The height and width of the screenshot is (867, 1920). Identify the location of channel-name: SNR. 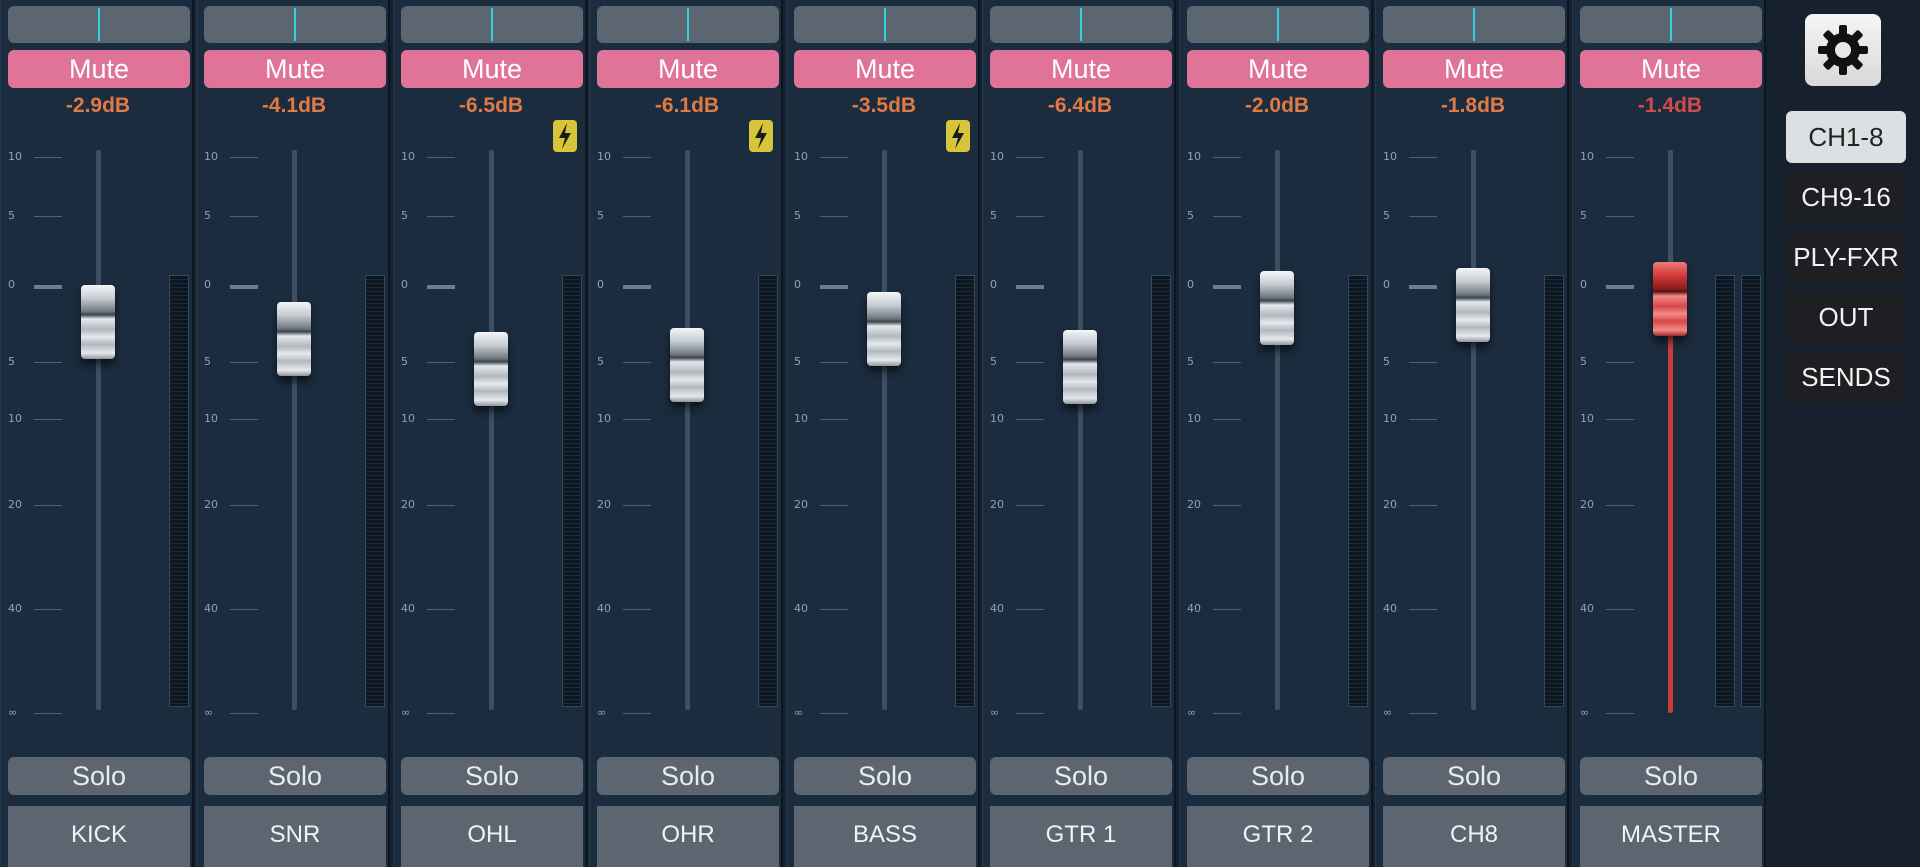
(295, 836).